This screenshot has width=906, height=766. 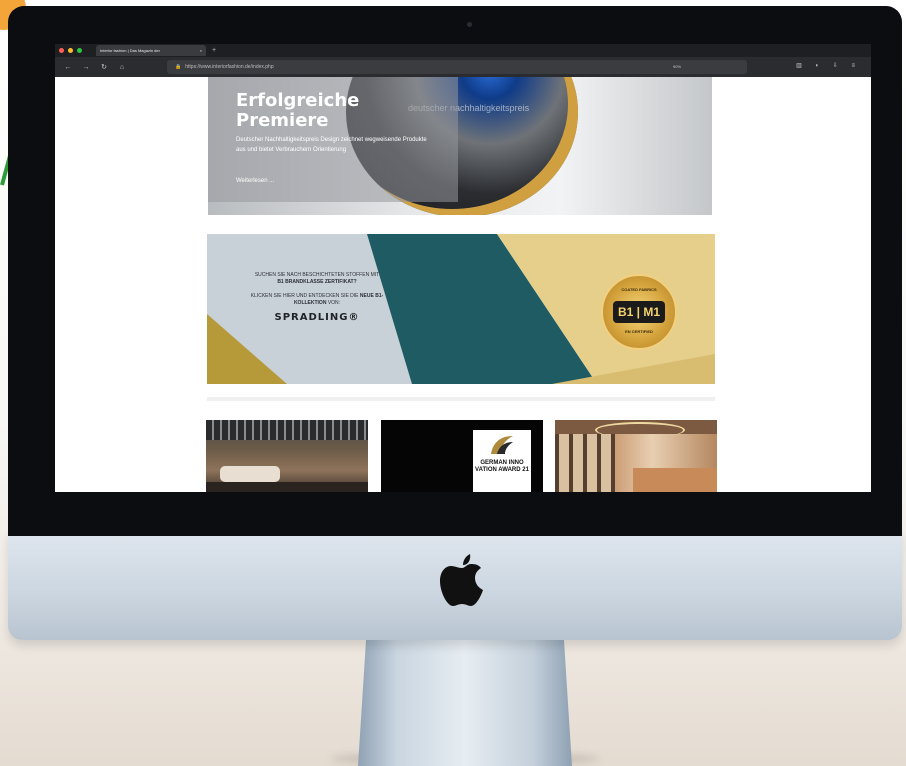 I want to click on article-thumbnail-atrium, so click(x=636, y=456).